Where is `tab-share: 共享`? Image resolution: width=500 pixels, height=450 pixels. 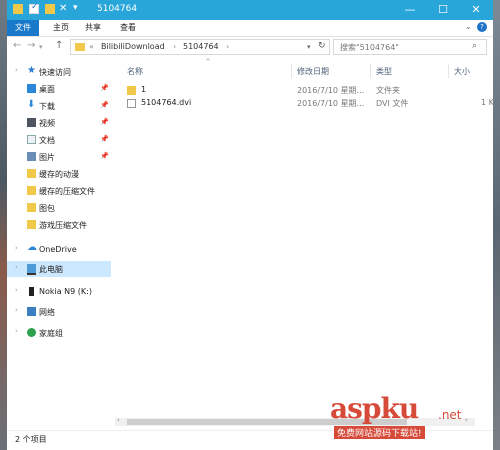
tab-share: 共享 is located at coordinates (93, 28).